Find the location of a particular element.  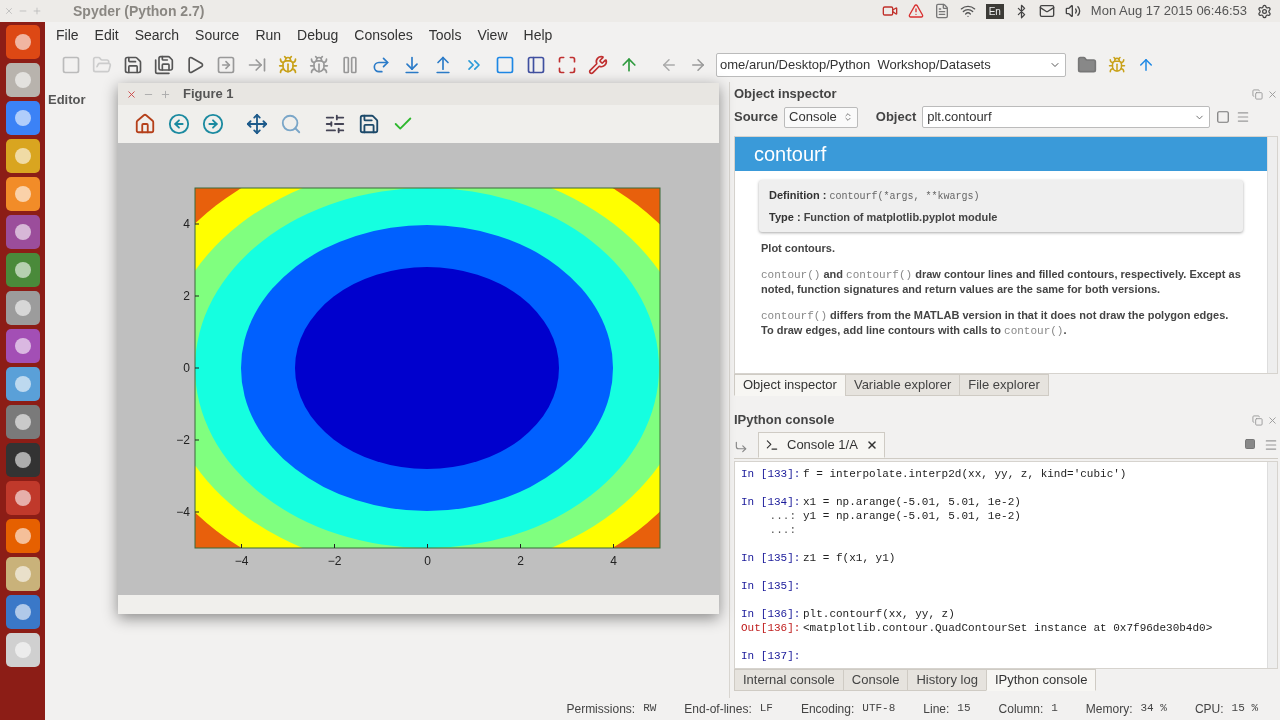

zoom-icon is located at coordinates (291, 124).